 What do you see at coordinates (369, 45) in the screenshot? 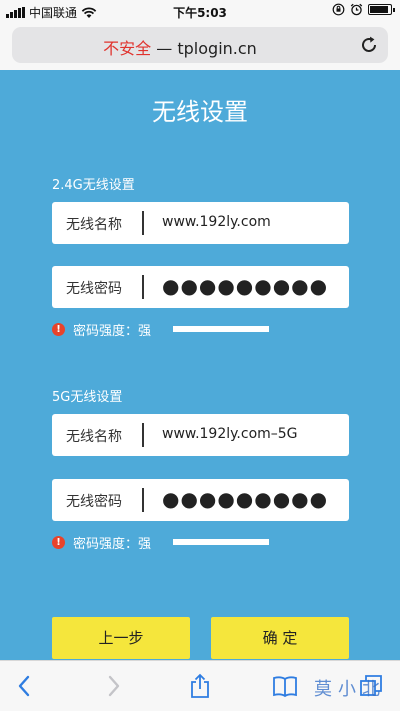
I see `reload-icon` at bounding box center [369, 45].